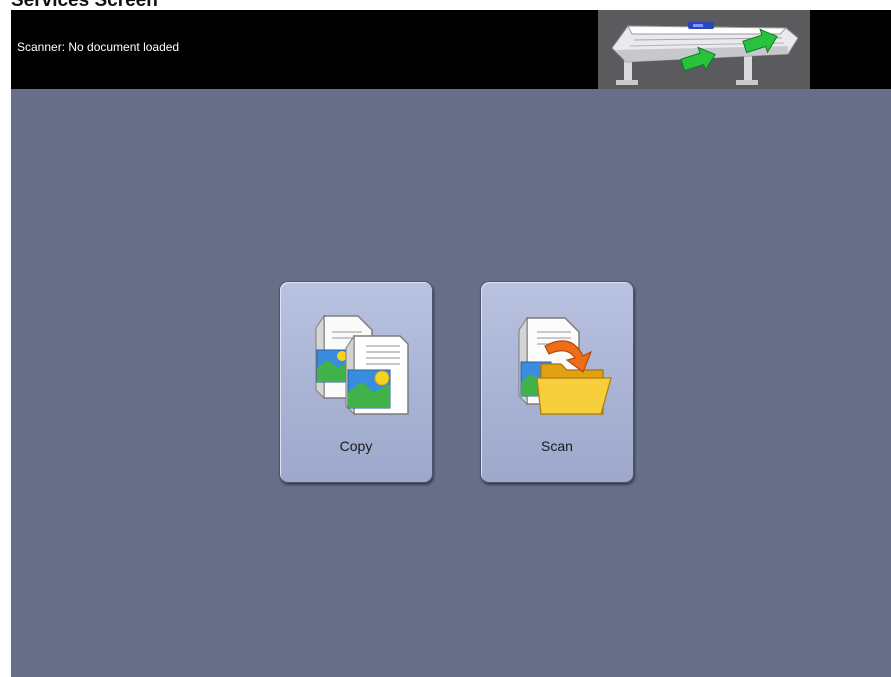  Describe the element at coordinates (362, 365) in the screenshot. I see `copy-document-icon` at that location.